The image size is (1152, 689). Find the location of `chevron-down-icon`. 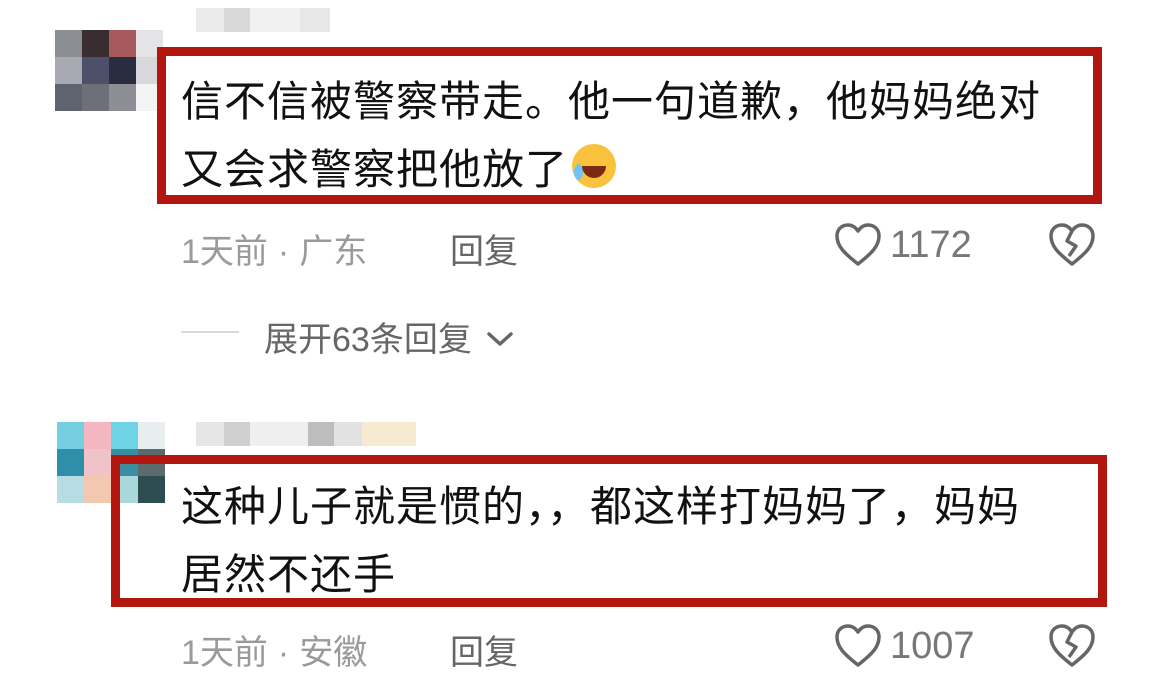

chevron-down-icon is located at coordinates (500, 339).